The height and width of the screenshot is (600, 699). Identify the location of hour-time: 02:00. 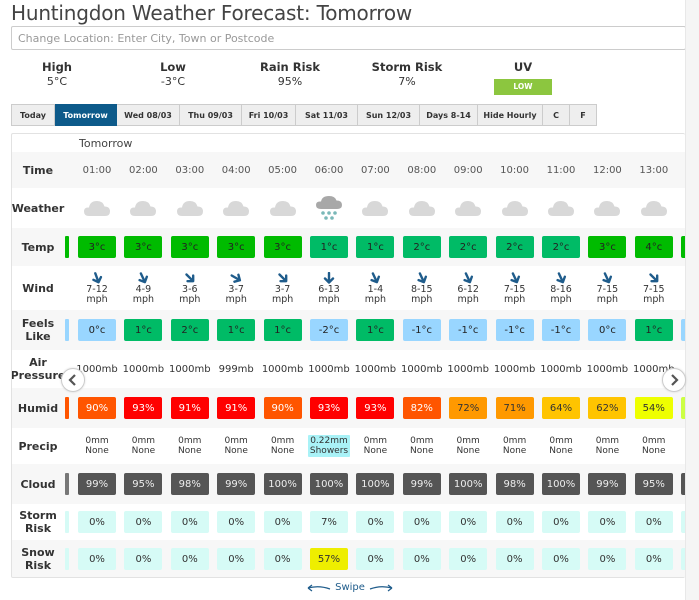
(143, 170).